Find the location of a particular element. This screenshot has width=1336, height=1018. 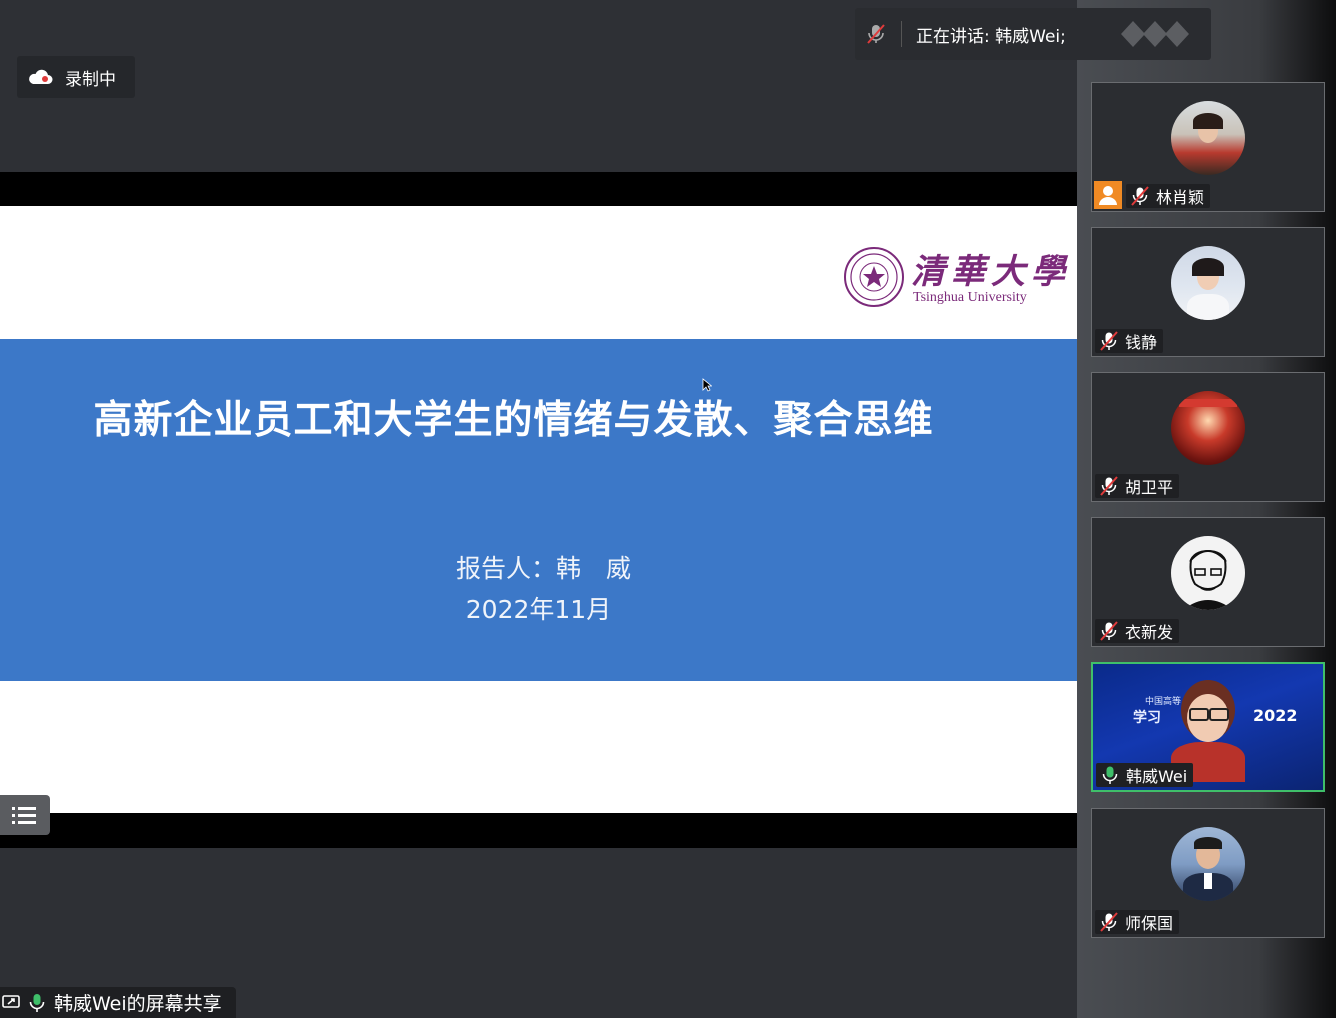

slide-date: 2022年11月 is located at coordinates (538, 609).